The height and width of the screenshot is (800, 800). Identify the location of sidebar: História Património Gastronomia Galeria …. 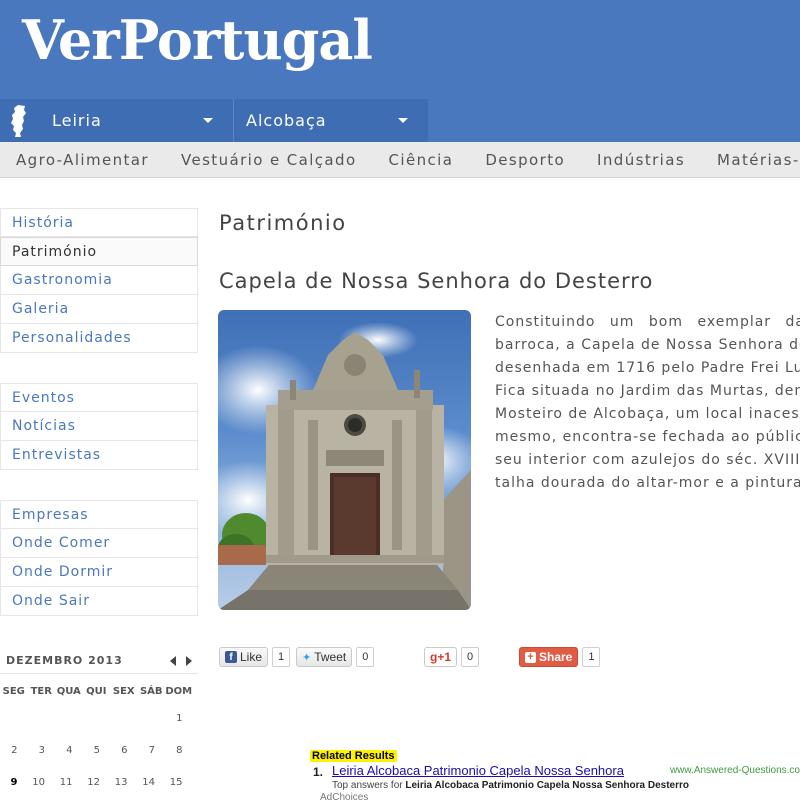
(99, 427).